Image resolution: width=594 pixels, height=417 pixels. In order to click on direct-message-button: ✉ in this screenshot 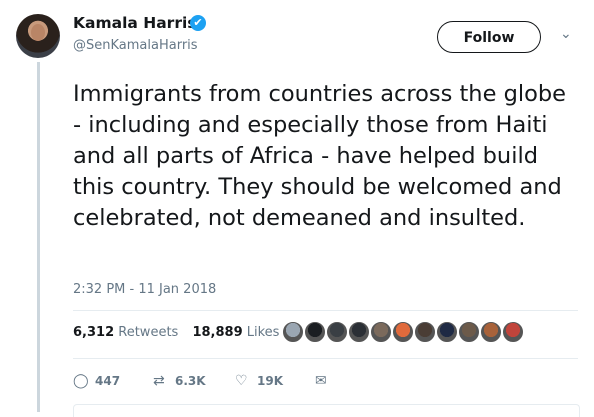, I will do `click(324, 381)`.